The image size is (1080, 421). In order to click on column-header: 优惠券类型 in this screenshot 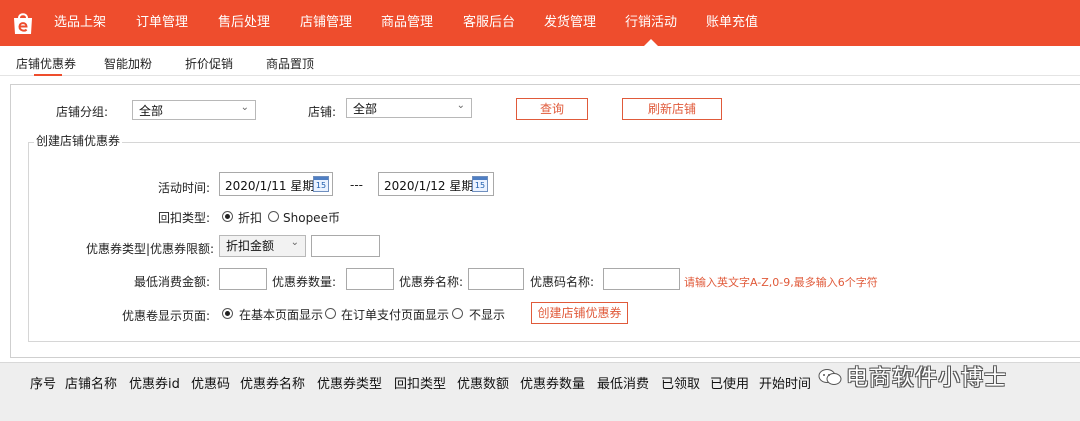, I will do `click(349, 382)`.